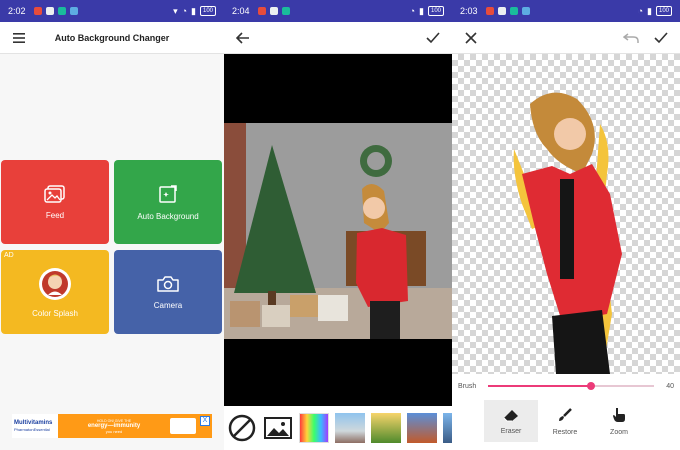 The image size is (680, 450). I want to click on app-title: Auto Background Changer, so click(112, 37).